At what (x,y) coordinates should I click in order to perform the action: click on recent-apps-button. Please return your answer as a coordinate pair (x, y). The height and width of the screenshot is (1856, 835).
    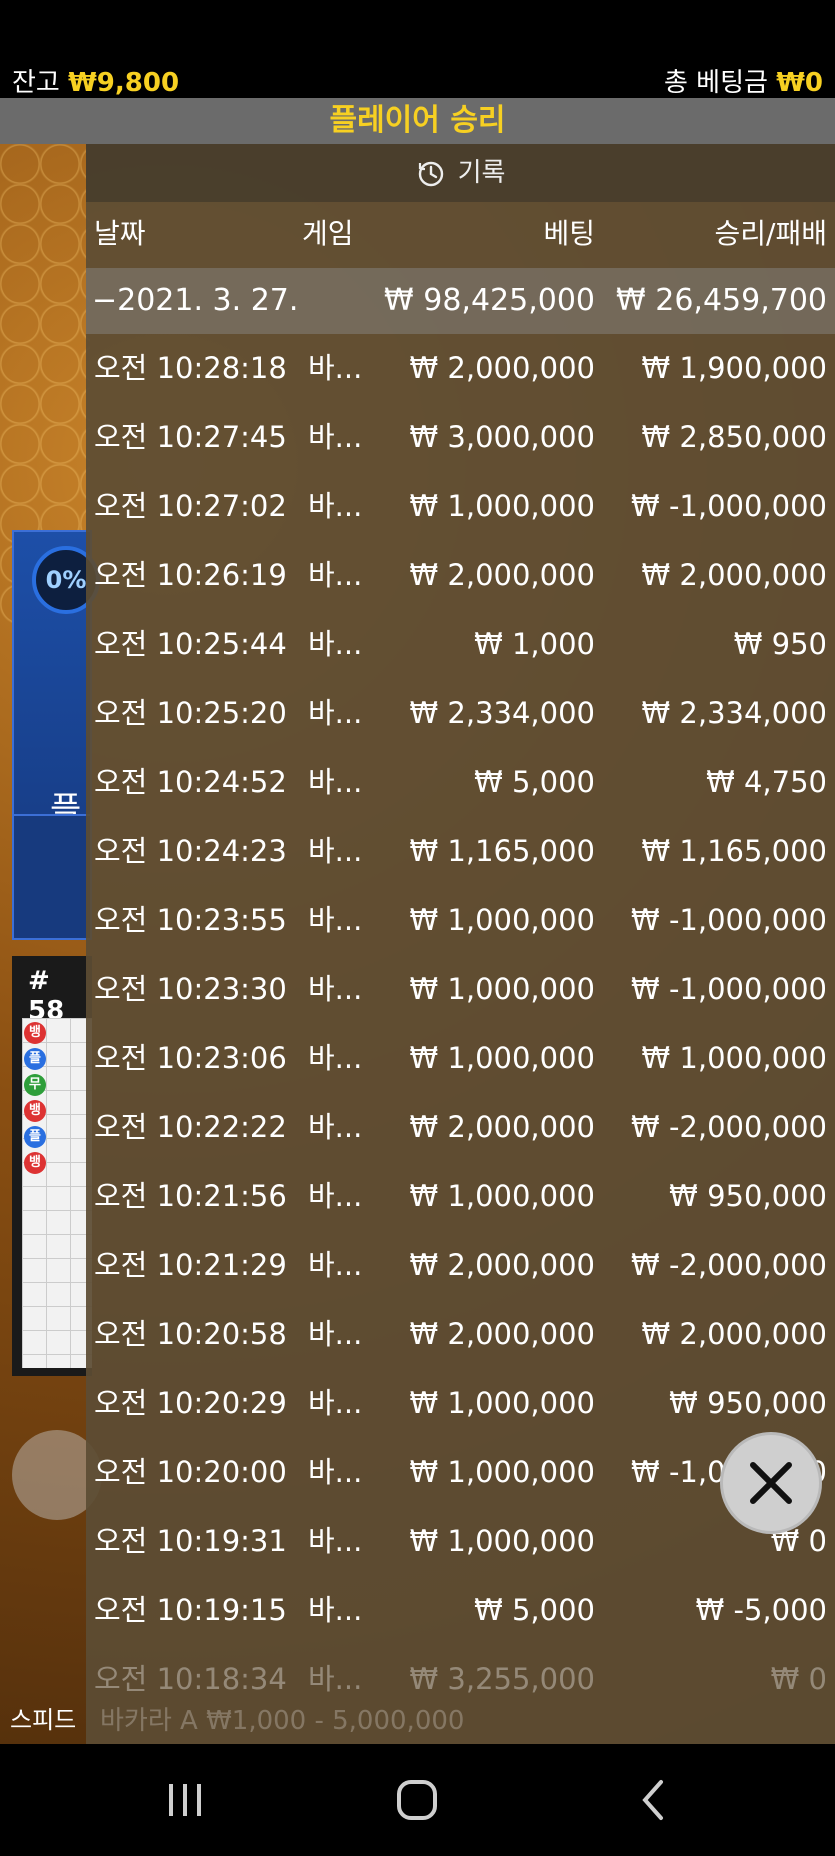
    Looking at the image, I should click on (185, 1800).